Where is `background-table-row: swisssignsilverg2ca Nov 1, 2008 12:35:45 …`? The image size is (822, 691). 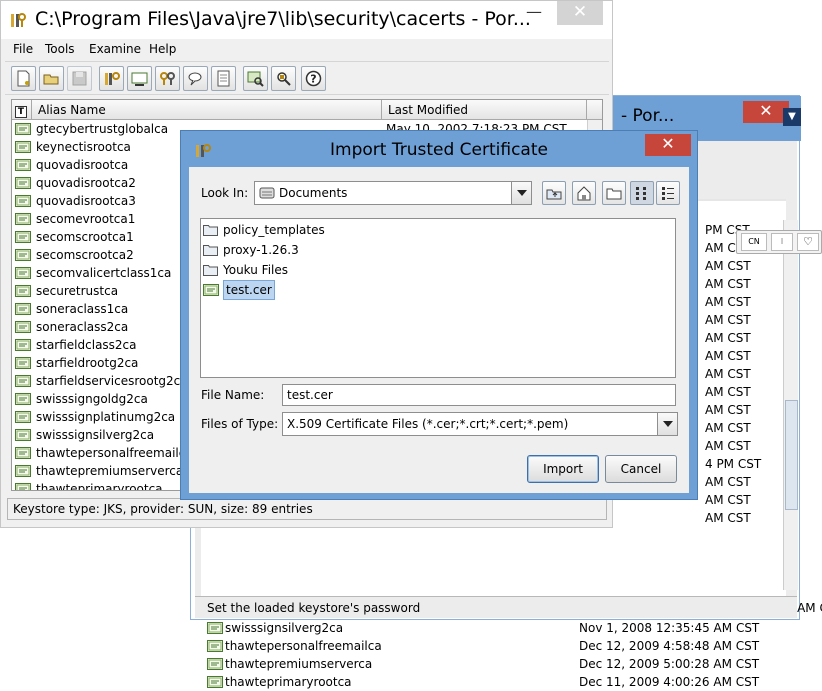 background-table-row: swisssignsilverg2ca Nov 1, 2008 12:35:45 … is located at coordinates (493, 628).